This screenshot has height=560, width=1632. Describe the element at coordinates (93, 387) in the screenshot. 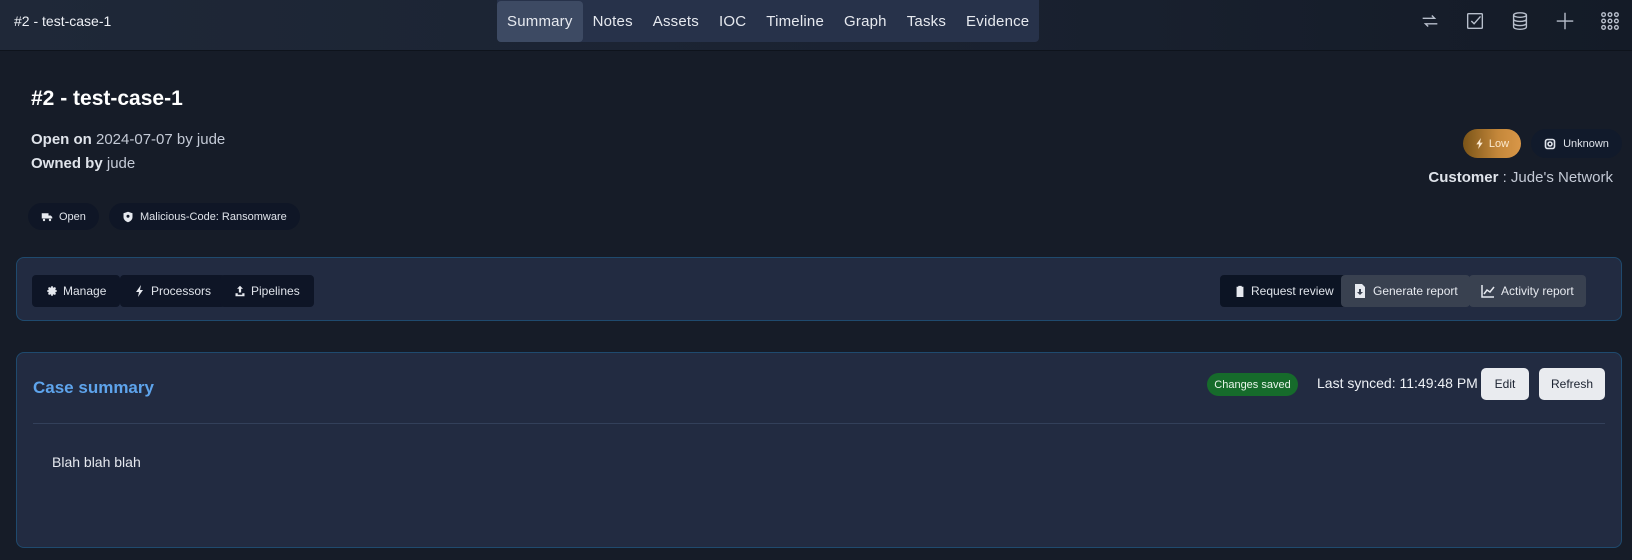

I see `summary-title: Case summary` at that location.